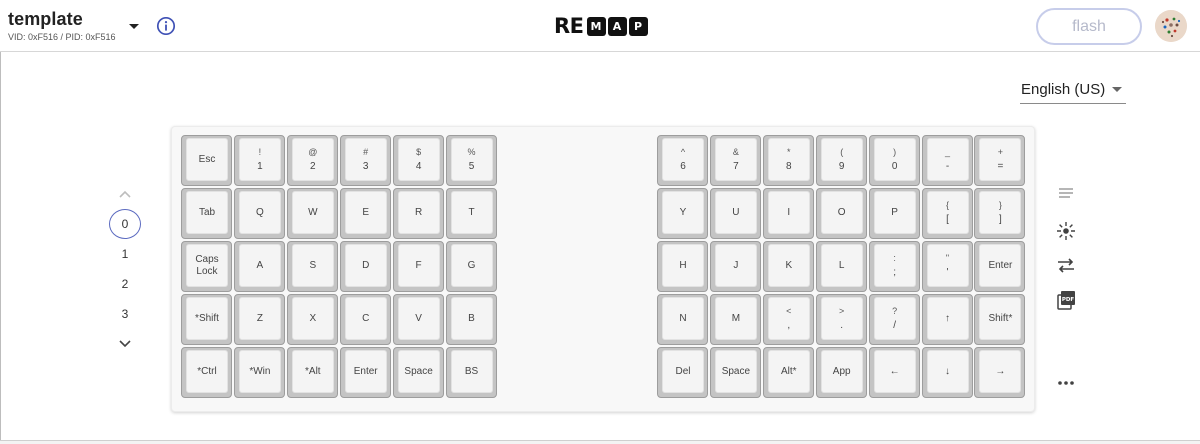  I want to click on key: E, so click(365, 213).